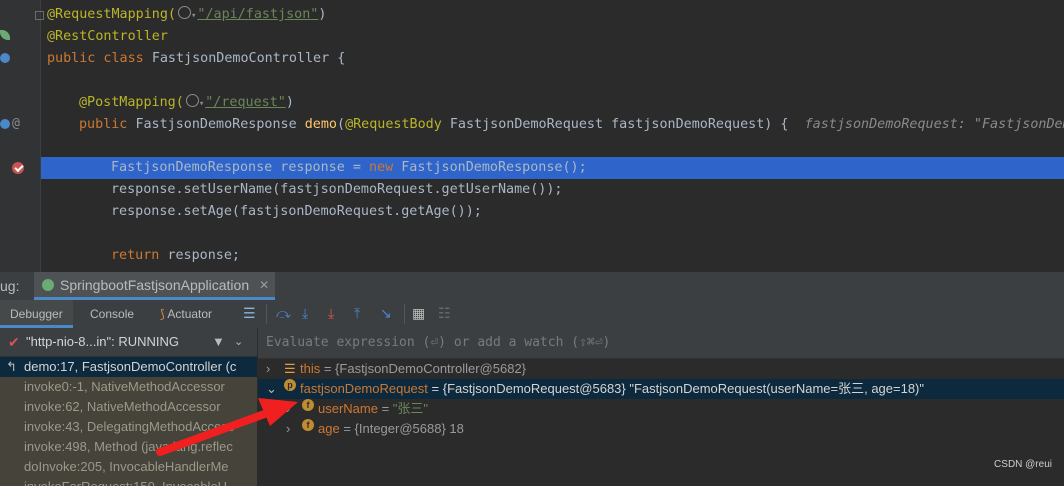 The width and height of the screenshot is (1064, 486). I want to click on return-arrow-icon: ↰, so click(11, 366).